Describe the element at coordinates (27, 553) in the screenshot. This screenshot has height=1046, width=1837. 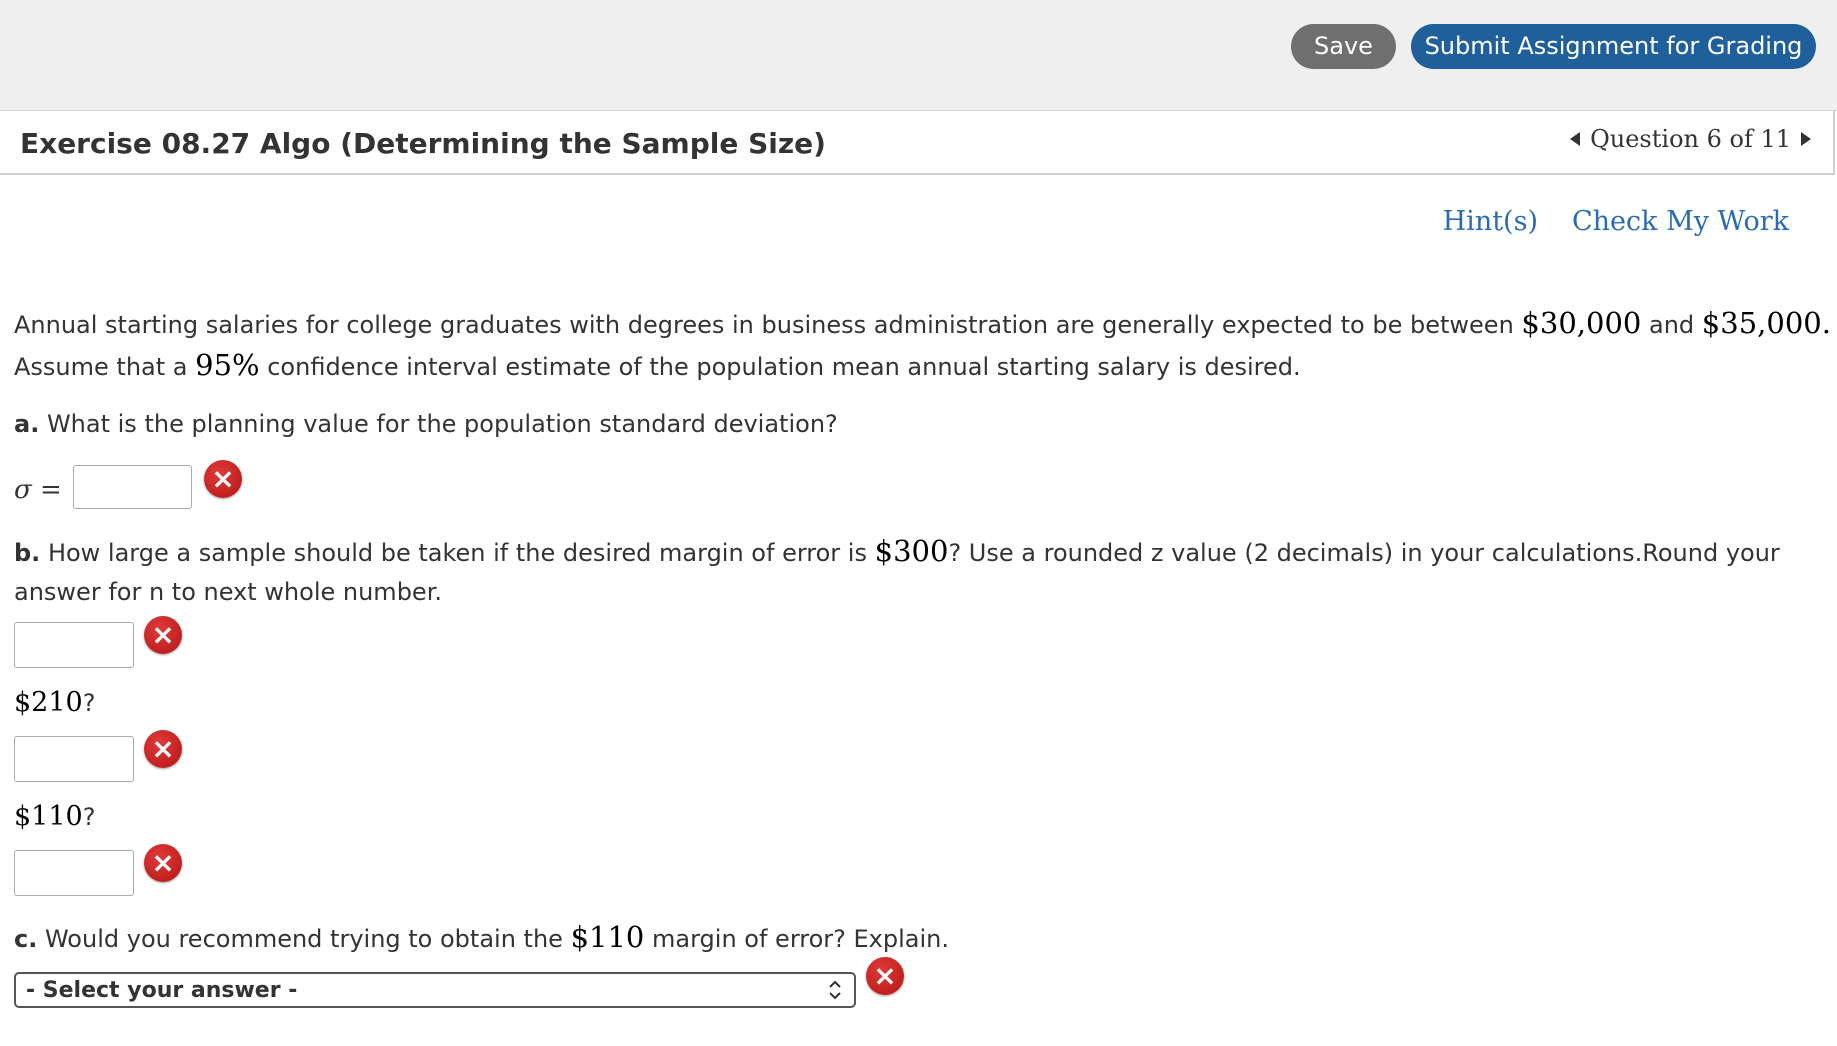
I see `part-b-label: b.` at that location.